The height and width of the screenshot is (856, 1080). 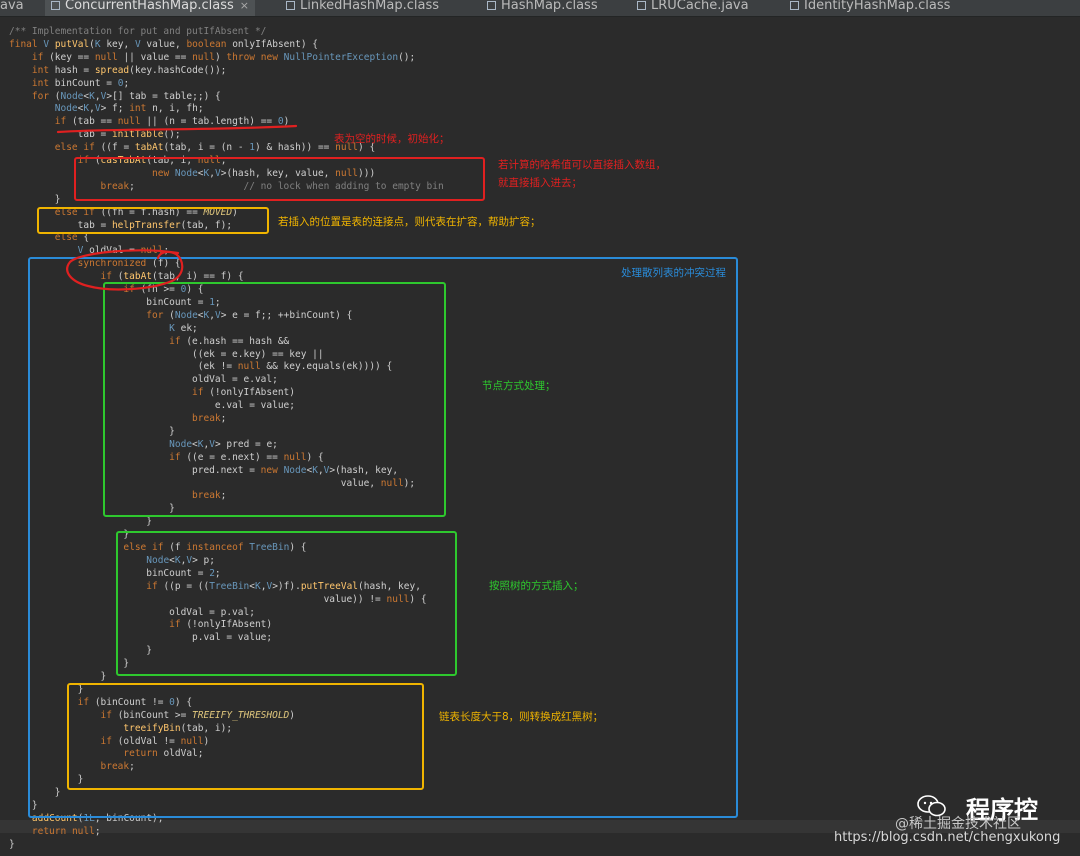 I want to click on annotation-tree: 按照树的方式插入；, so click(x=536, y=586).